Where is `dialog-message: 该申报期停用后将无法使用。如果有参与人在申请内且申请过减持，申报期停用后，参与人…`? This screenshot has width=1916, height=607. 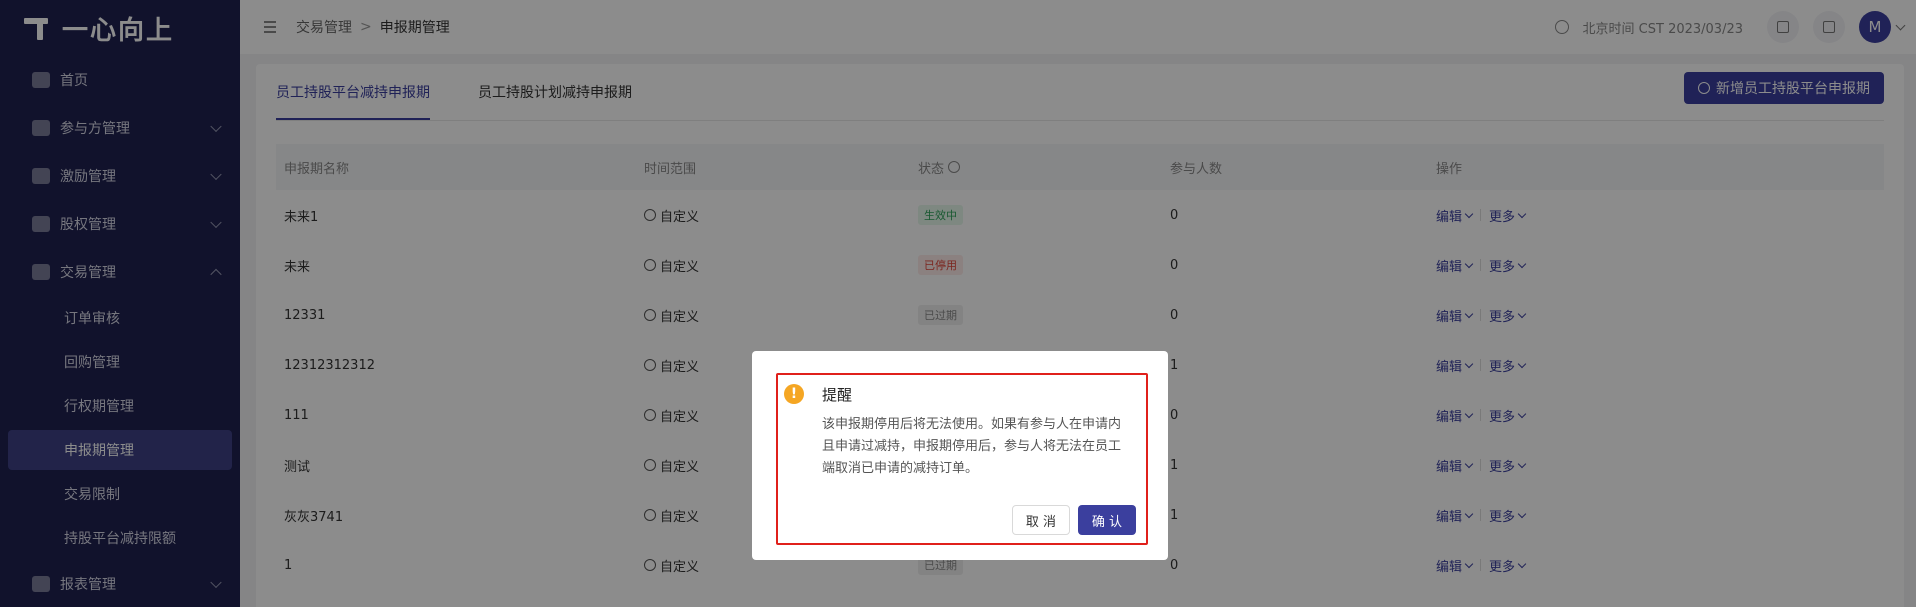 dialog-message: 该申报期停用后将无法使用。如果有参与人在申请内且申请过减持，申报期停用后，参与人… is located at coordinates (972, 446).